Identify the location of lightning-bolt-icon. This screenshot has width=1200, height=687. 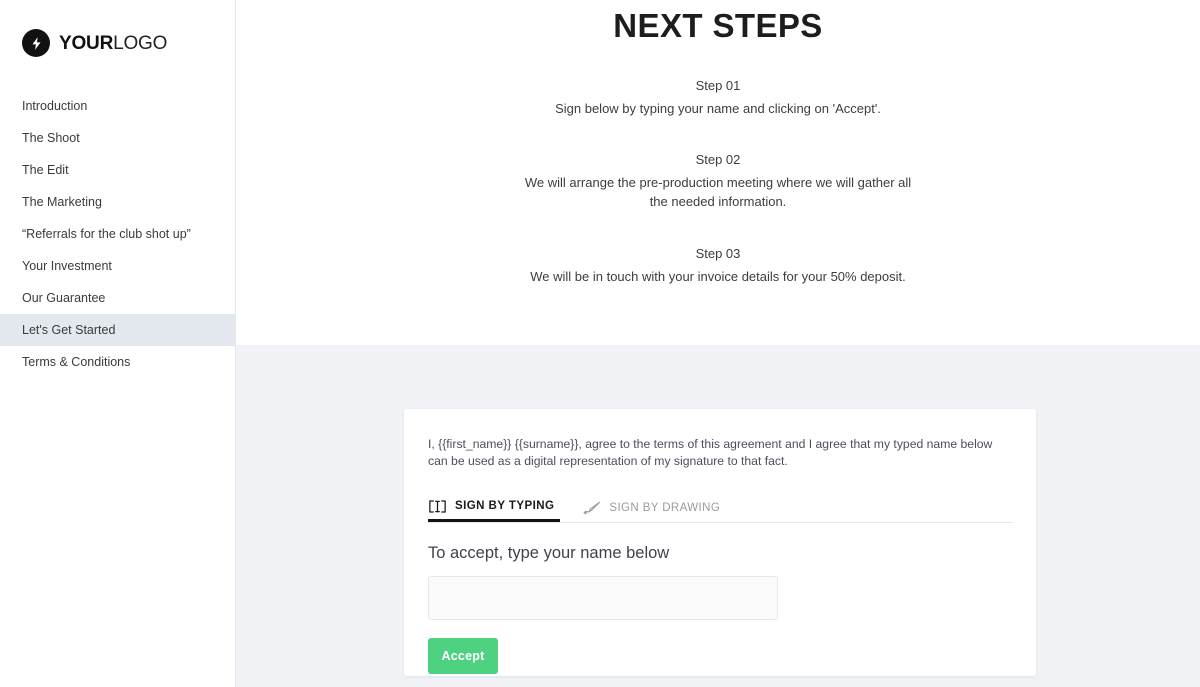
(36, 43).